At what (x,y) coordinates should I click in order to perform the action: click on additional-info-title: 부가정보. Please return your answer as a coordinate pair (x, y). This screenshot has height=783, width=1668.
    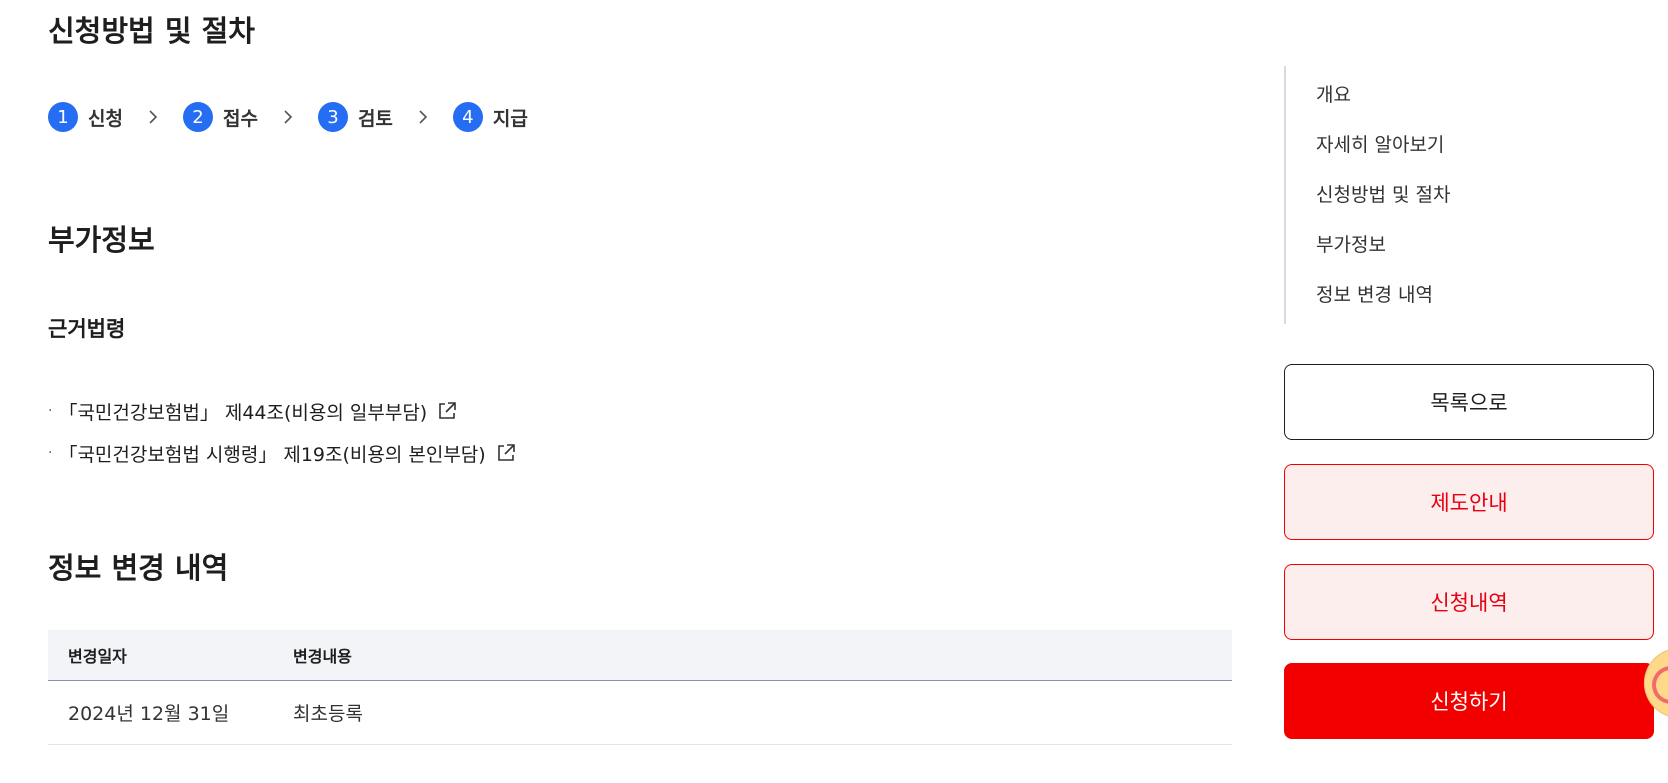
    Looking at the image, I should click on (101, 240).